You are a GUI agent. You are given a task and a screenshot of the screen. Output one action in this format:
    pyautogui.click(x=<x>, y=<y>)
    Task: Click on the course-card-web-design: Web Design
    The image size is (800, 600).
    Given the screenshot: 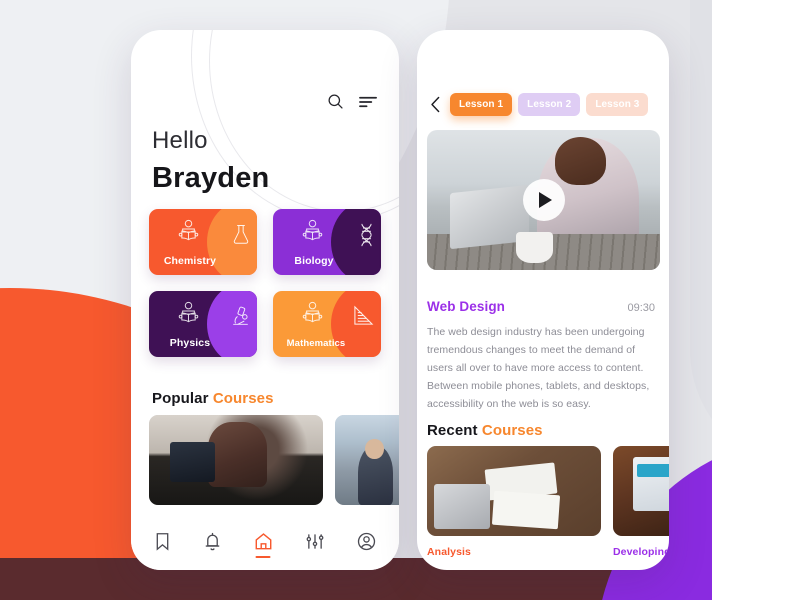 What is the action you would take?
    pyautogui.click(x=236, y=471)
    